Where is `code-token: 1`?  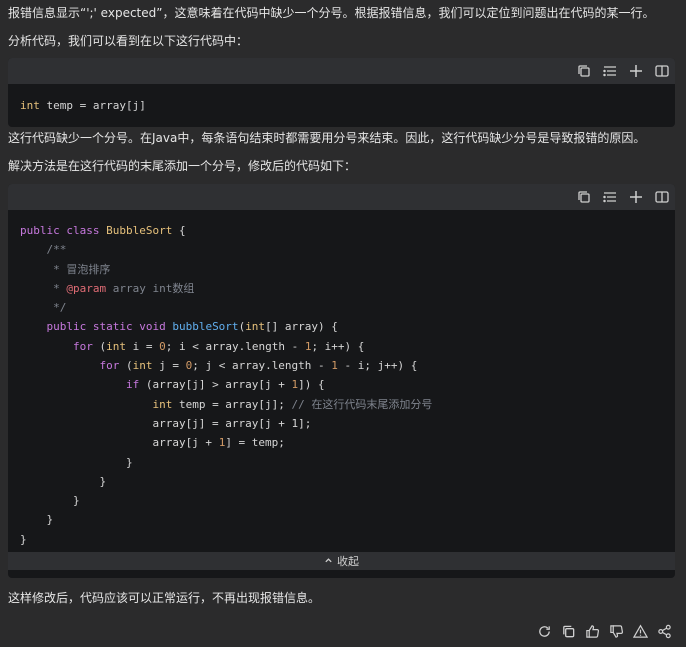 code-token: 1 is located at coordinates (334, 366).